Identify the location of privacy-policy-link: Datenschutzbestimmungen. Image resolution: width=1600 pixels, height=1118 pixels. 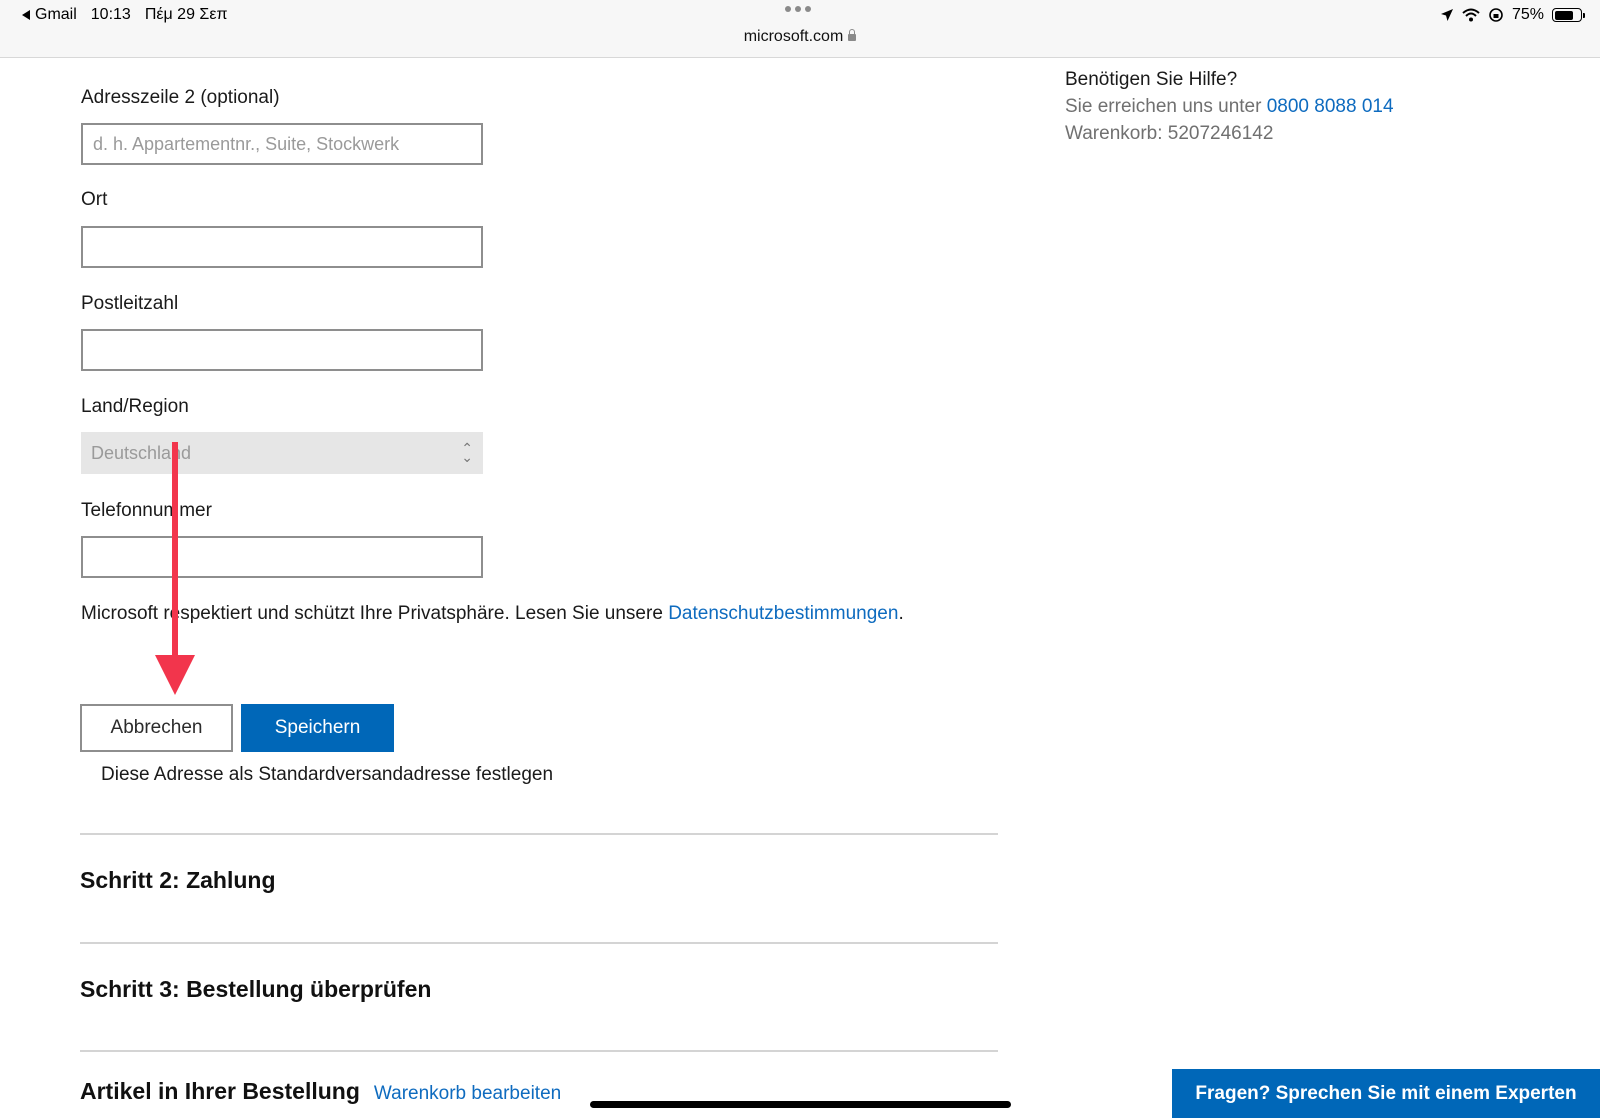
(783, 613).